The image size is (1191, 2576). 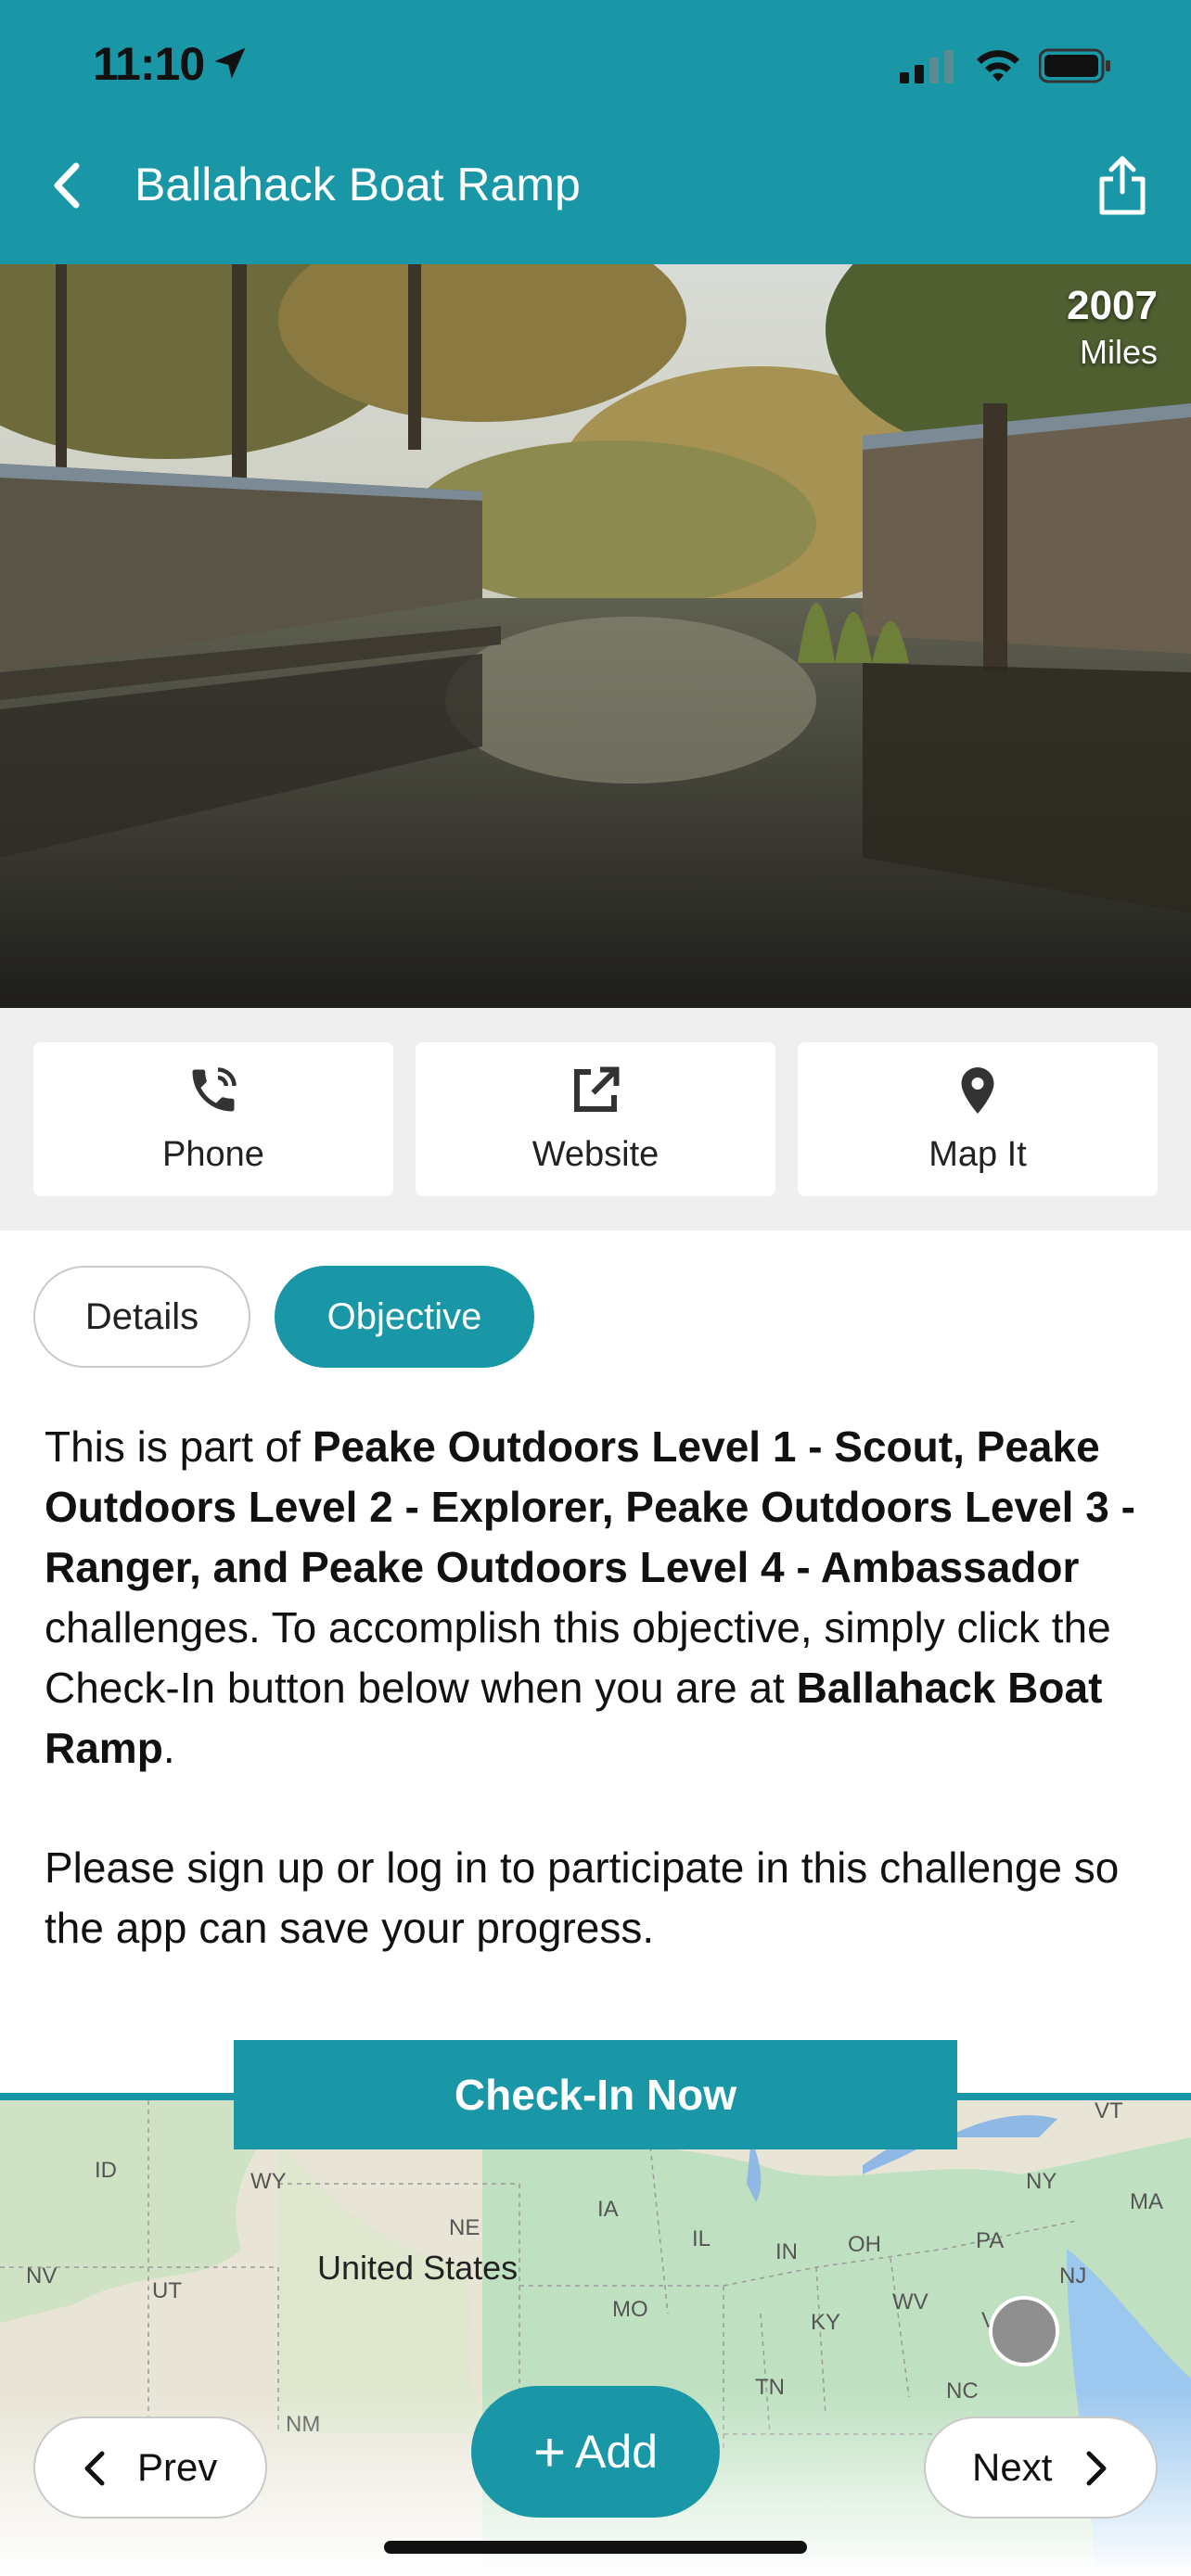 I want to click on next-button: Next, so click(x=1041, y=2468).